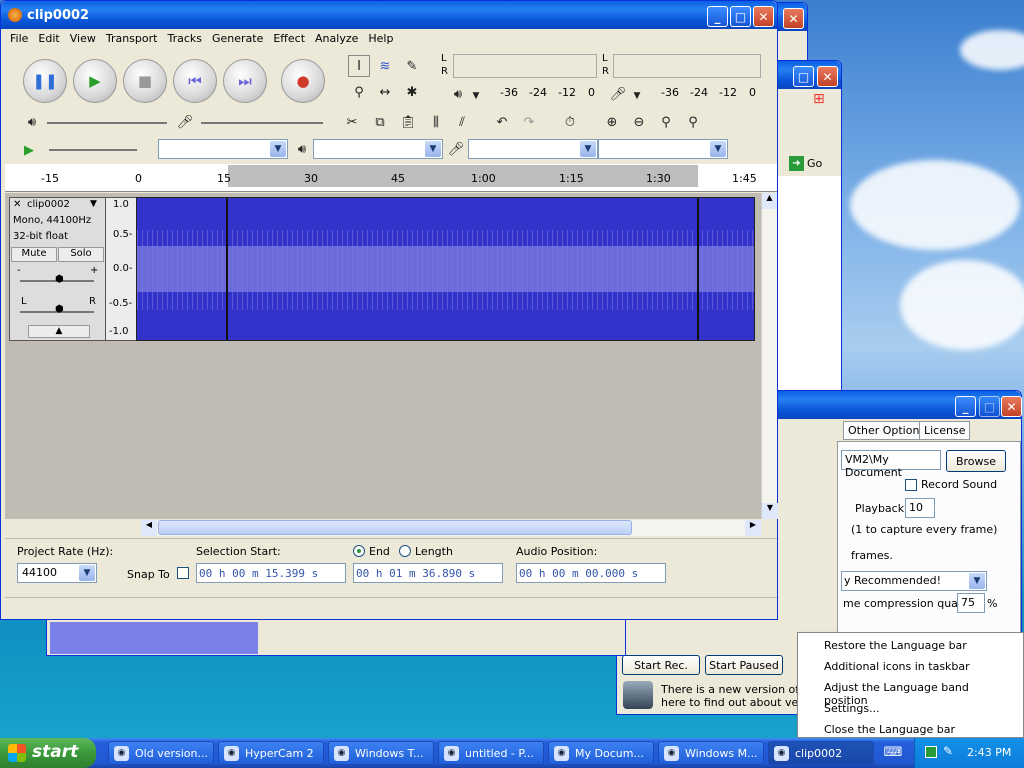 The width and height of the screenshot is (1024, 768). I want to click on project-rate-select: 44100 ▼, so click(57, 573).